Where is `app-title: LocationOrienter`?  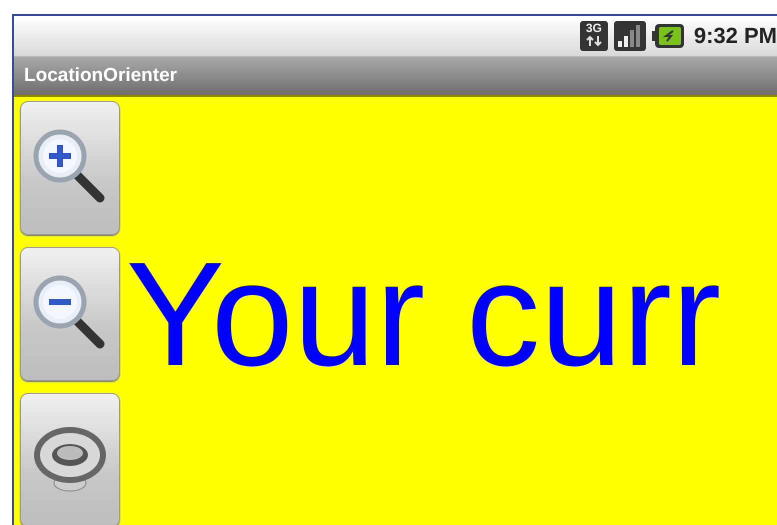
app-title: LocationOrienter is located at coordinates (101, 76).